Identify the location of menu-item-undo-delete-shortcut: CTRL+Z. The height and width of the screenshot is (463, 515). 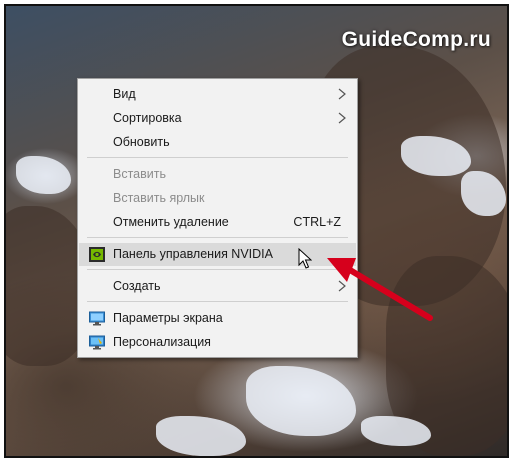
(317, 222).